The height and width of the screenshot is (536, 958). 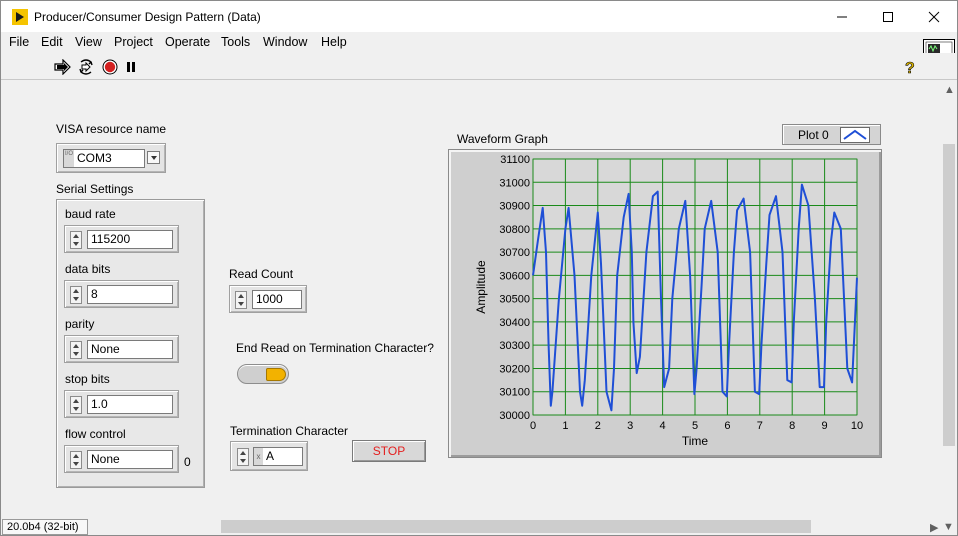 I want to click on horizontal-scroll-thumb, so click(x=516, y=526).